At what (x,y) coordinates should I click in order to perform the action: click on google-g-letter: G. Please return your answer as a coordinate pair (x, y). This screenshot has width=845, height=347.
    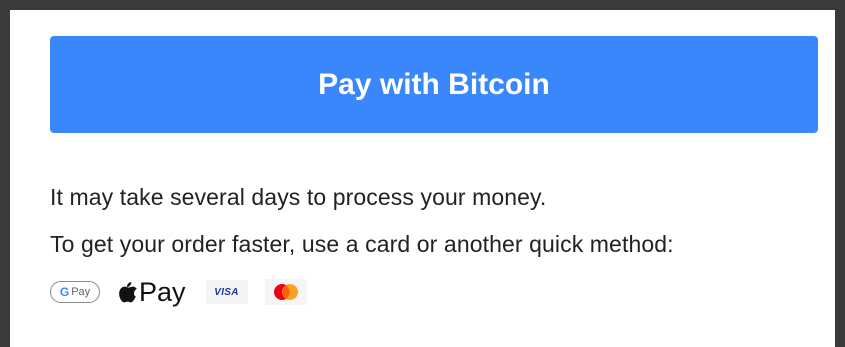
    Looking at the image, I should click on (64, 292).